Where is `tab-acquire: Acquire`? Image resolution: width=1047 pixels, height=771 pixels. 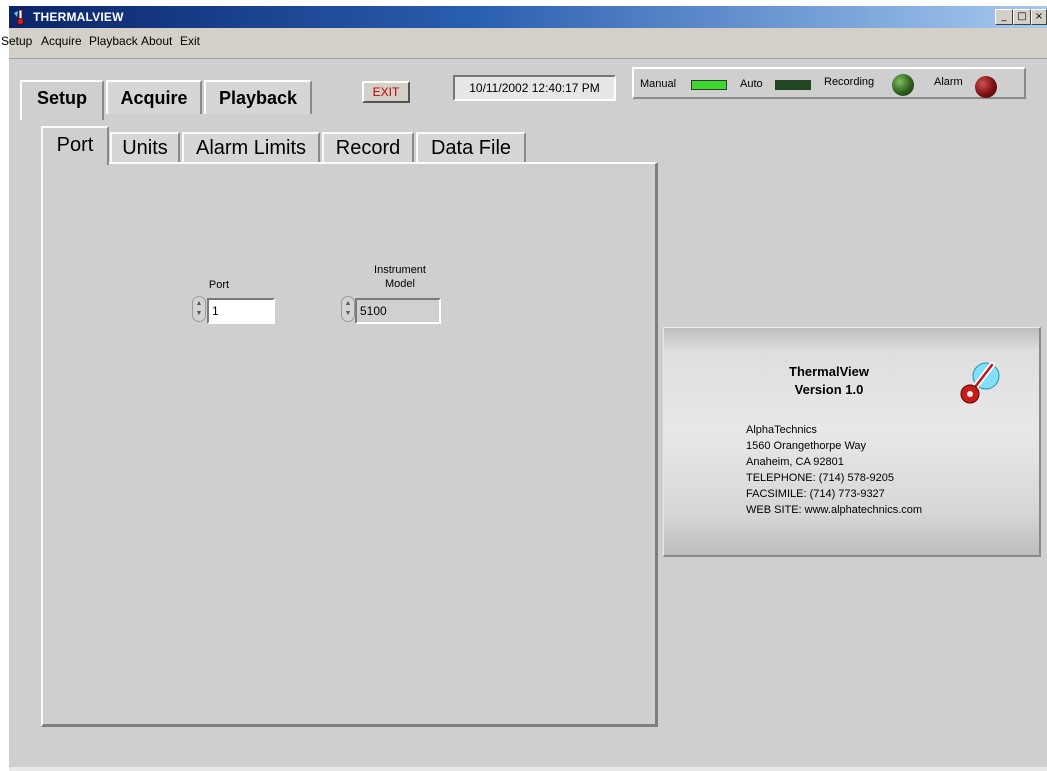 tab-acquire: Acquire is located at coordinates (154, 97).